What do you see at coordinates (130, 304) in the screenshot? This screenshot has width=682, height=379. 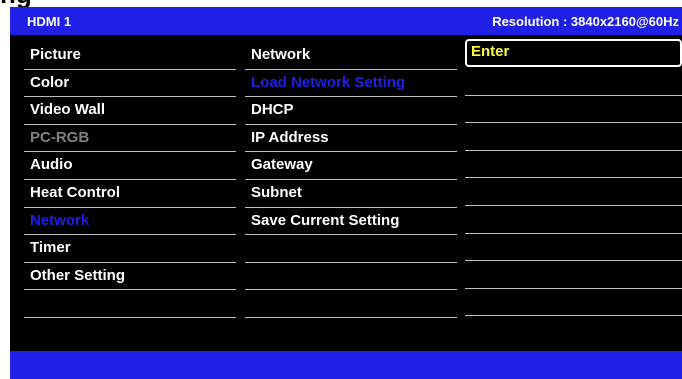 I see `menu-item-empty` at bounding box center [130, 304].